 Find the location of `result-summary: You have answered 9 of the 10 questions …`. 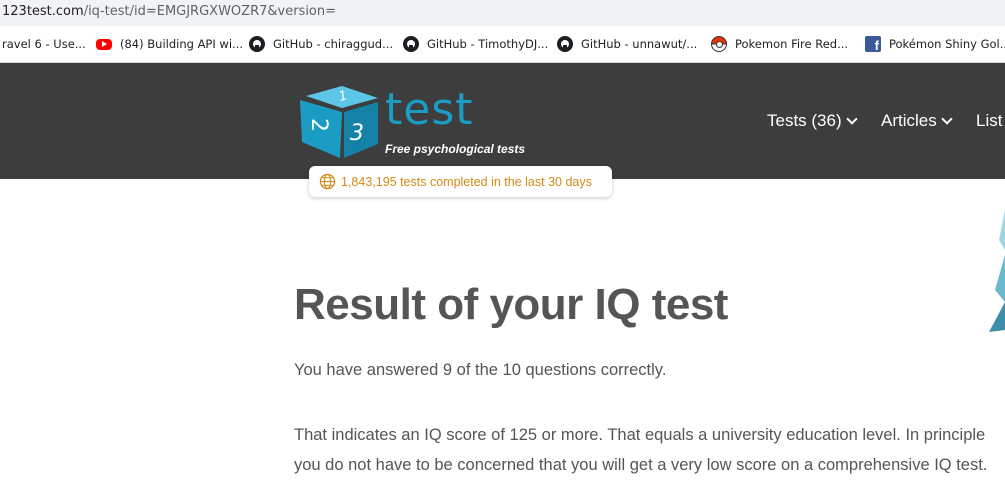

result-summary: You have answered 9 of the 10 questions … is located at coordinates (480, 370).